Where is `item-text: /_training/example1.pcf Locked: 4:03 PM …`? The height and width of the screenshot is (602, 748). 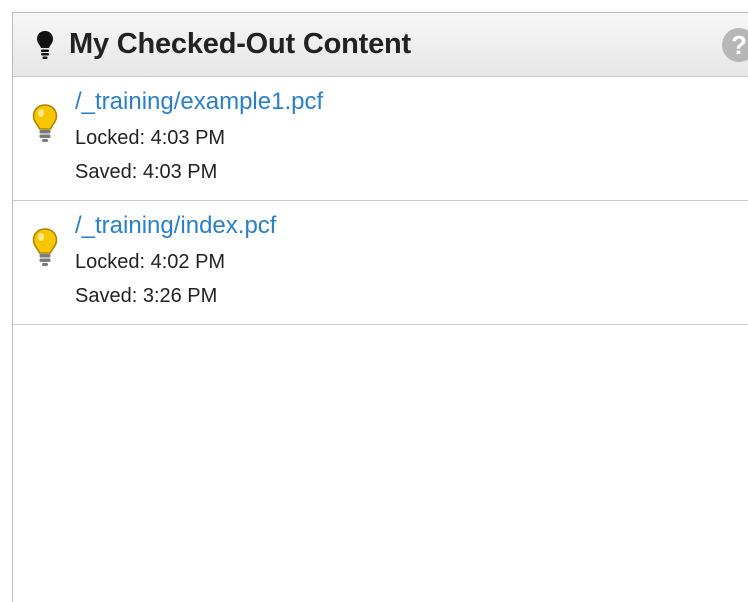 item-text: /_training/example1.pcf Locked: 4:03 PM … is located at coordinates (199, 138).